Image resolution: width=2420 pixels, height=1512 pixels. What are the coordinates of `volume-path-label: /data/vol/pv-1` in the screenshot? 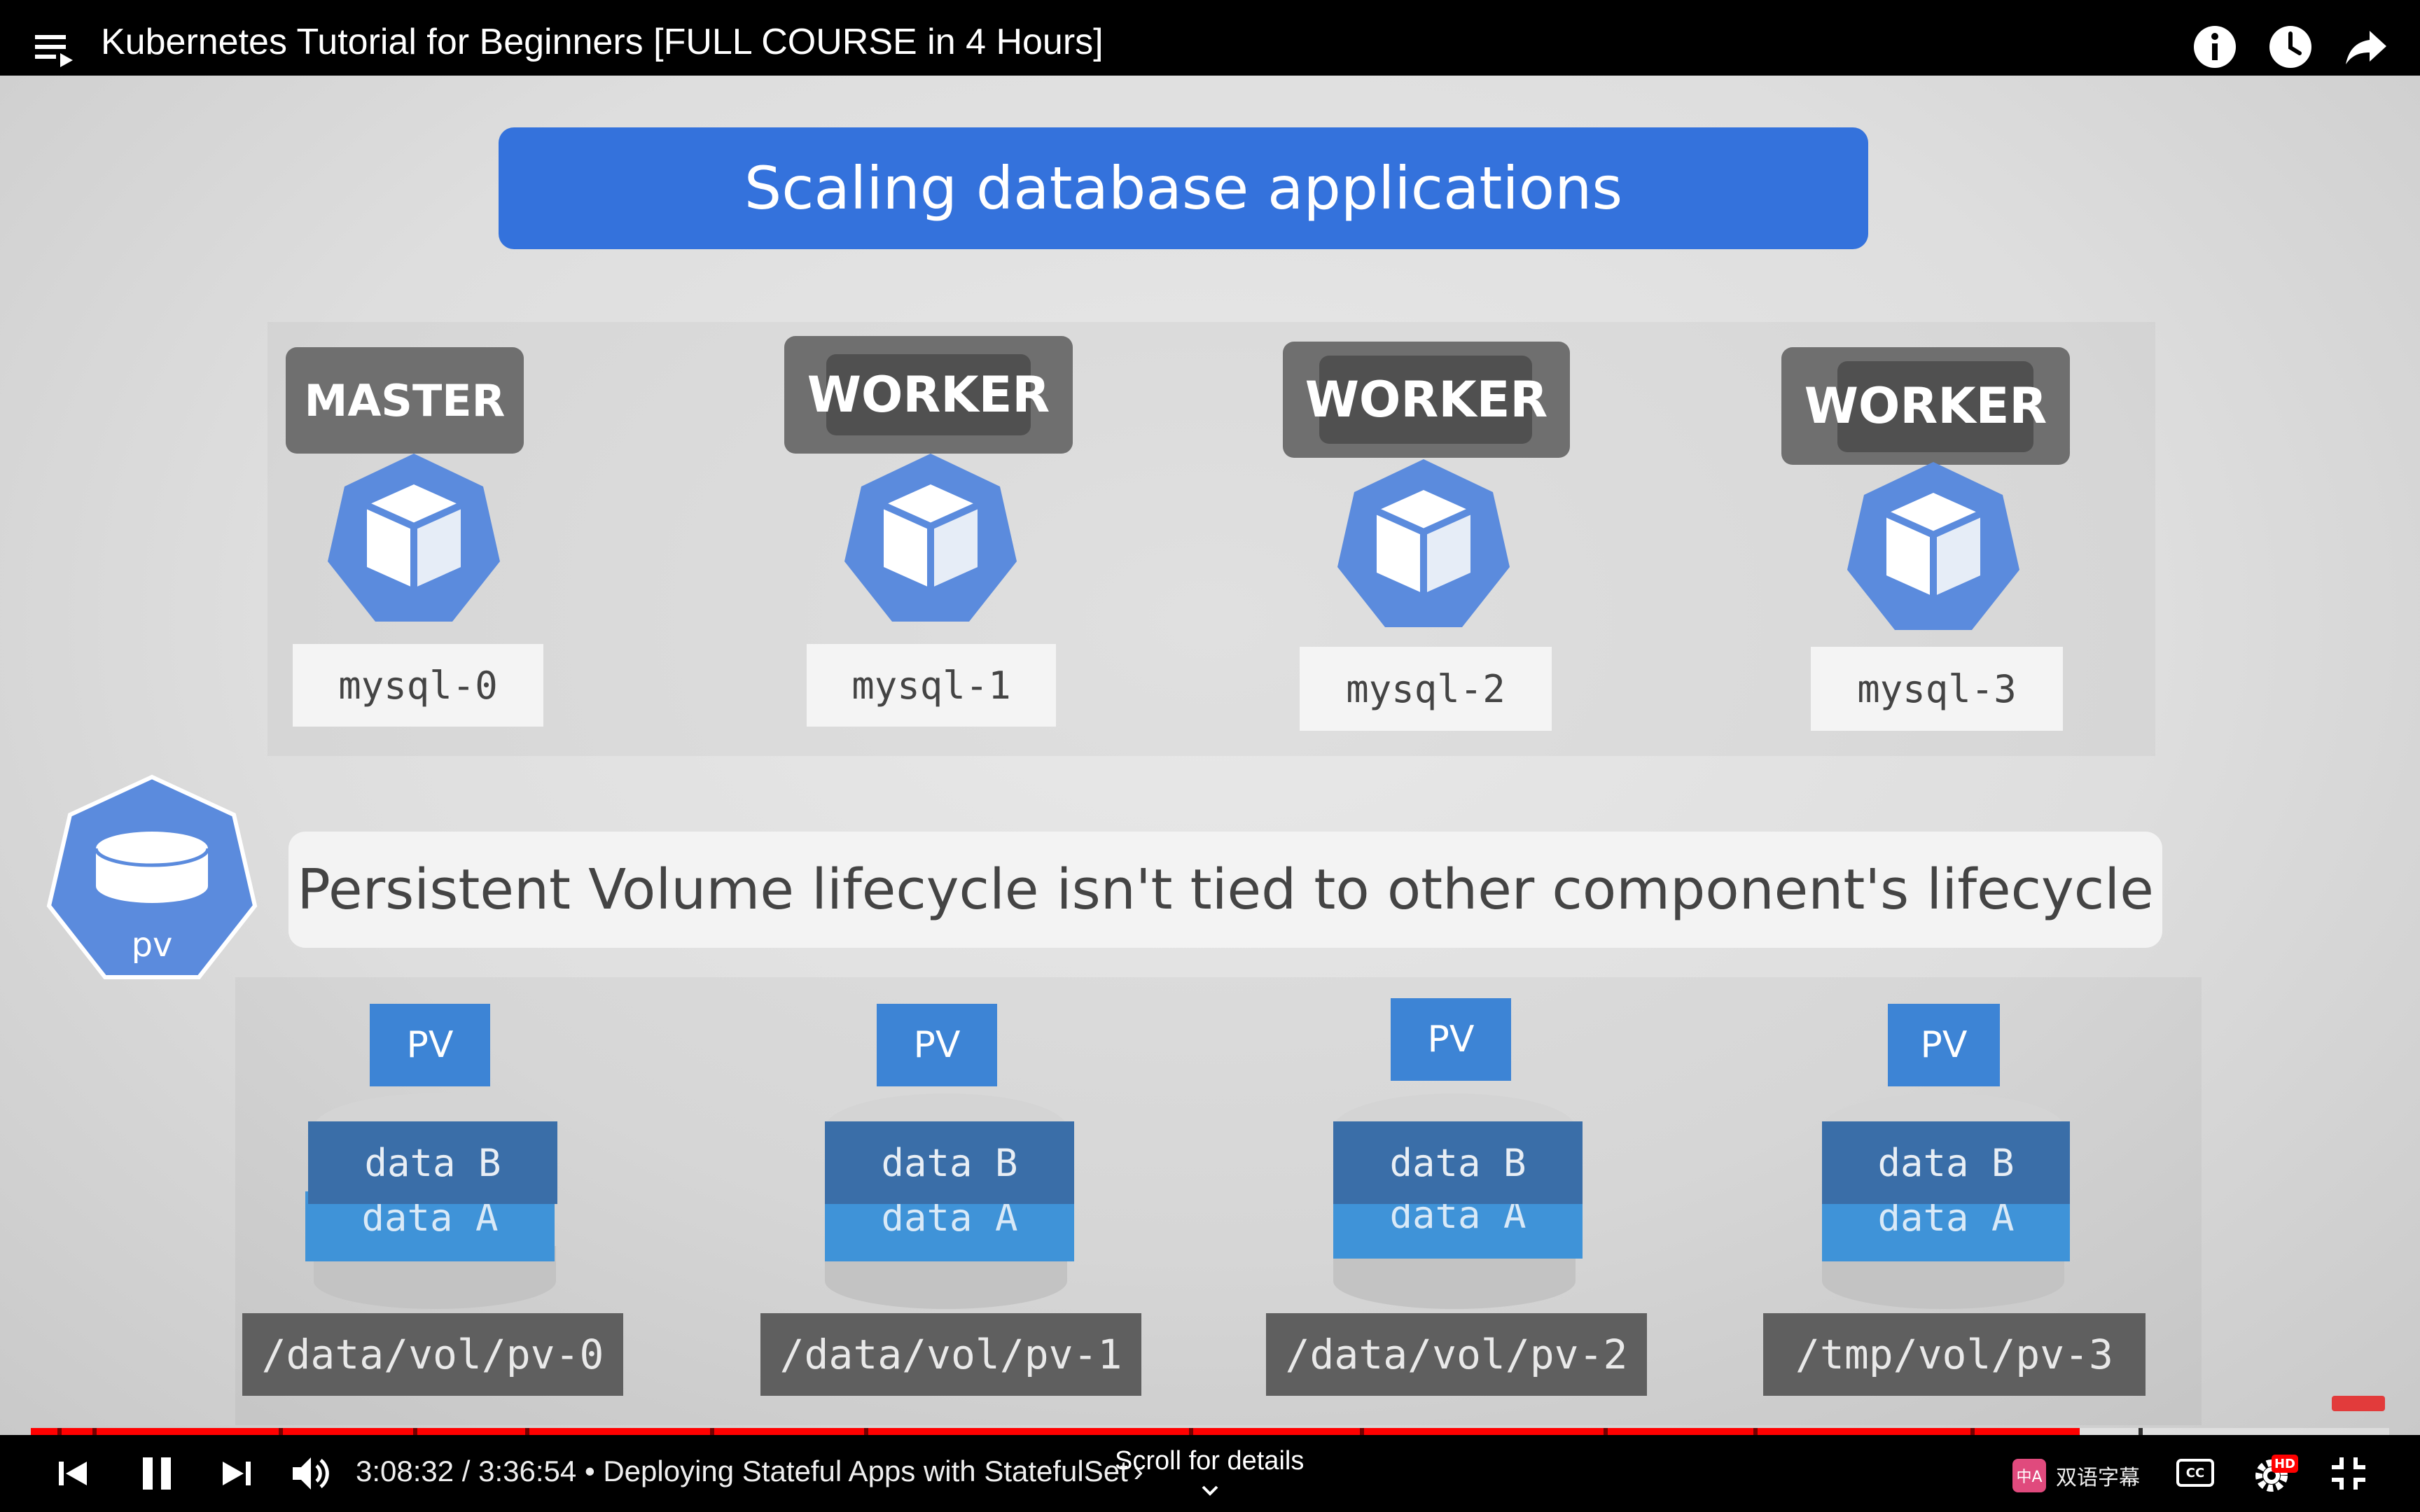 It's located at (950, 1354).